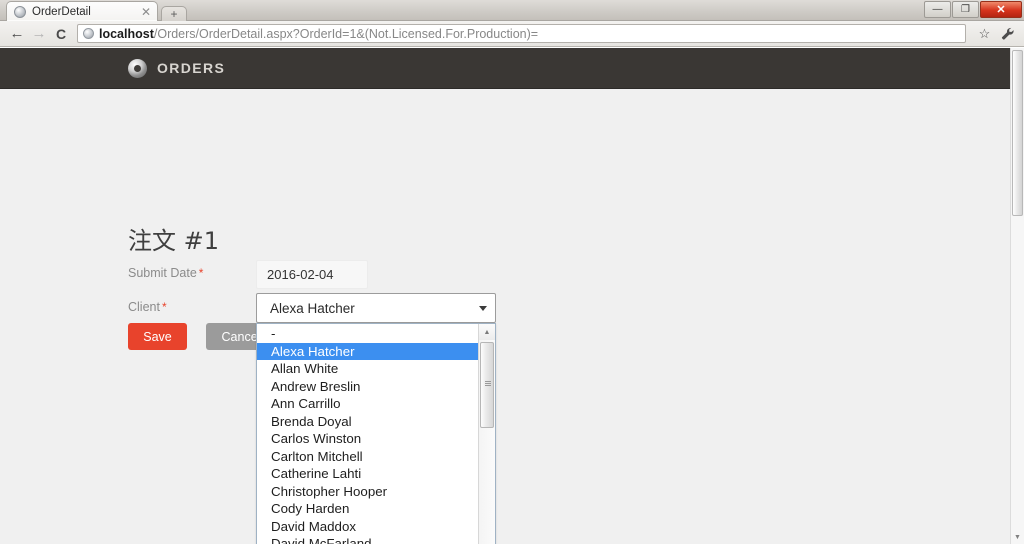 This screenshot has height=544, width=1024. Describe the element at coordinates (487, 332) in the screenshot. I see `scroll-up-icon: ▲` at that location.